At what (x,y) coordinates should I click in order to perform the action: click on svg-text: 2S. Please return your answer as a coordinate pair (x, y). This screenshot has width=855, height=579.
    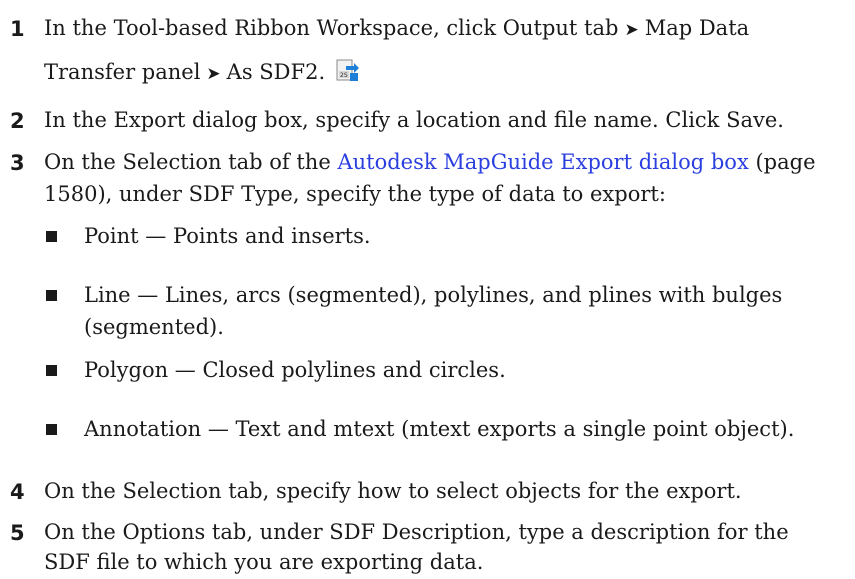
    Looking at the image, I should click on (344, 75).